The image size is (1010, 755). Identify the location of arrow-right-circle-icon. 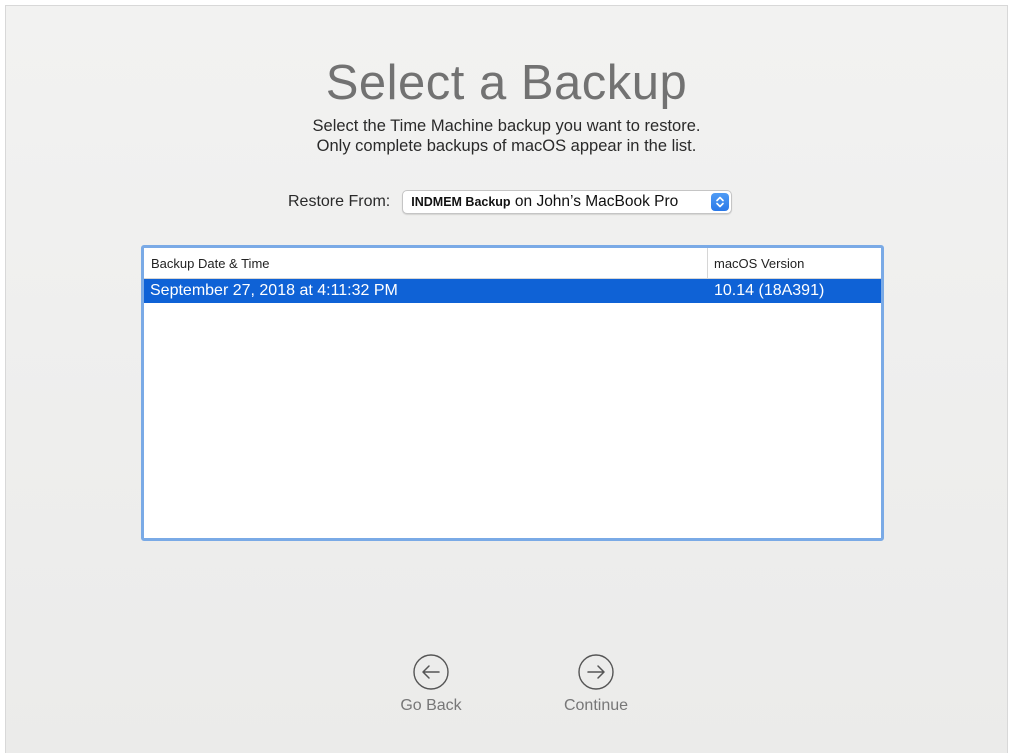
(596, 672).